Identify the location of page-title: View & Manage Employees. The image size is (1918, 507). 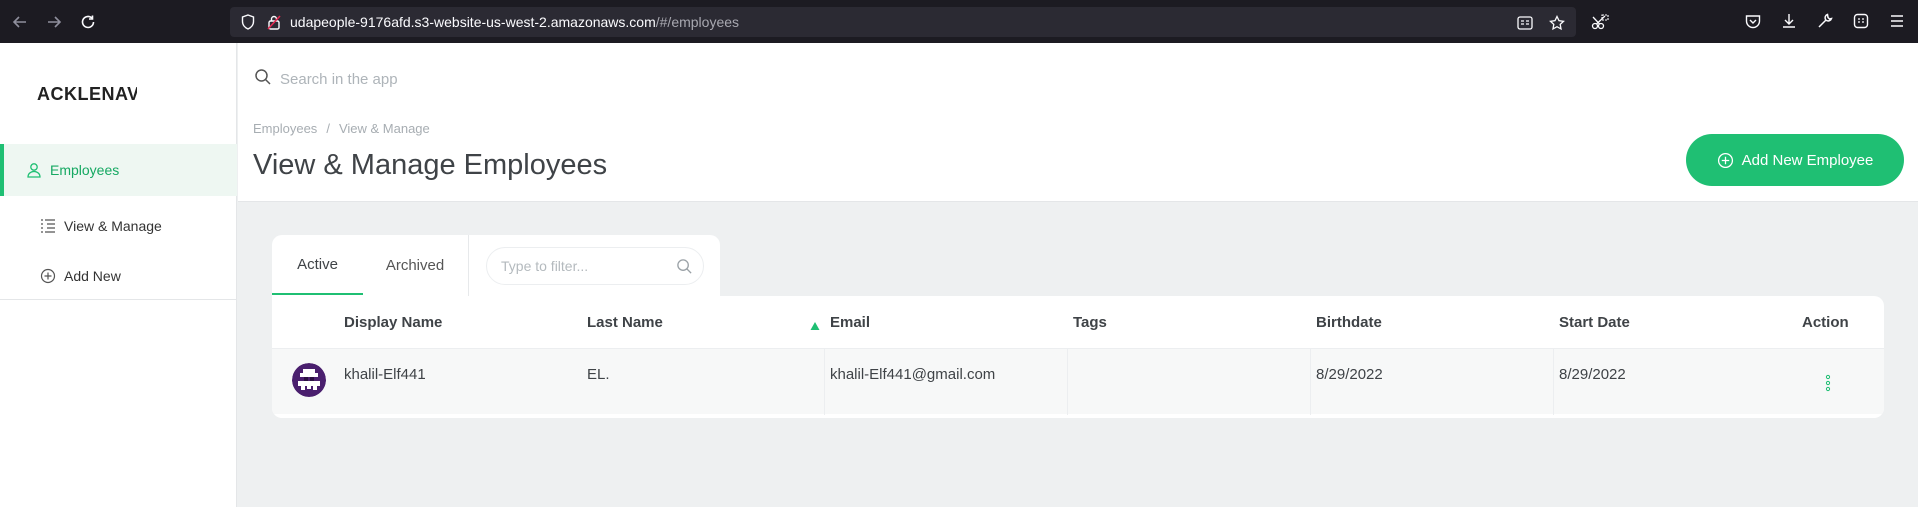
(430, 165).